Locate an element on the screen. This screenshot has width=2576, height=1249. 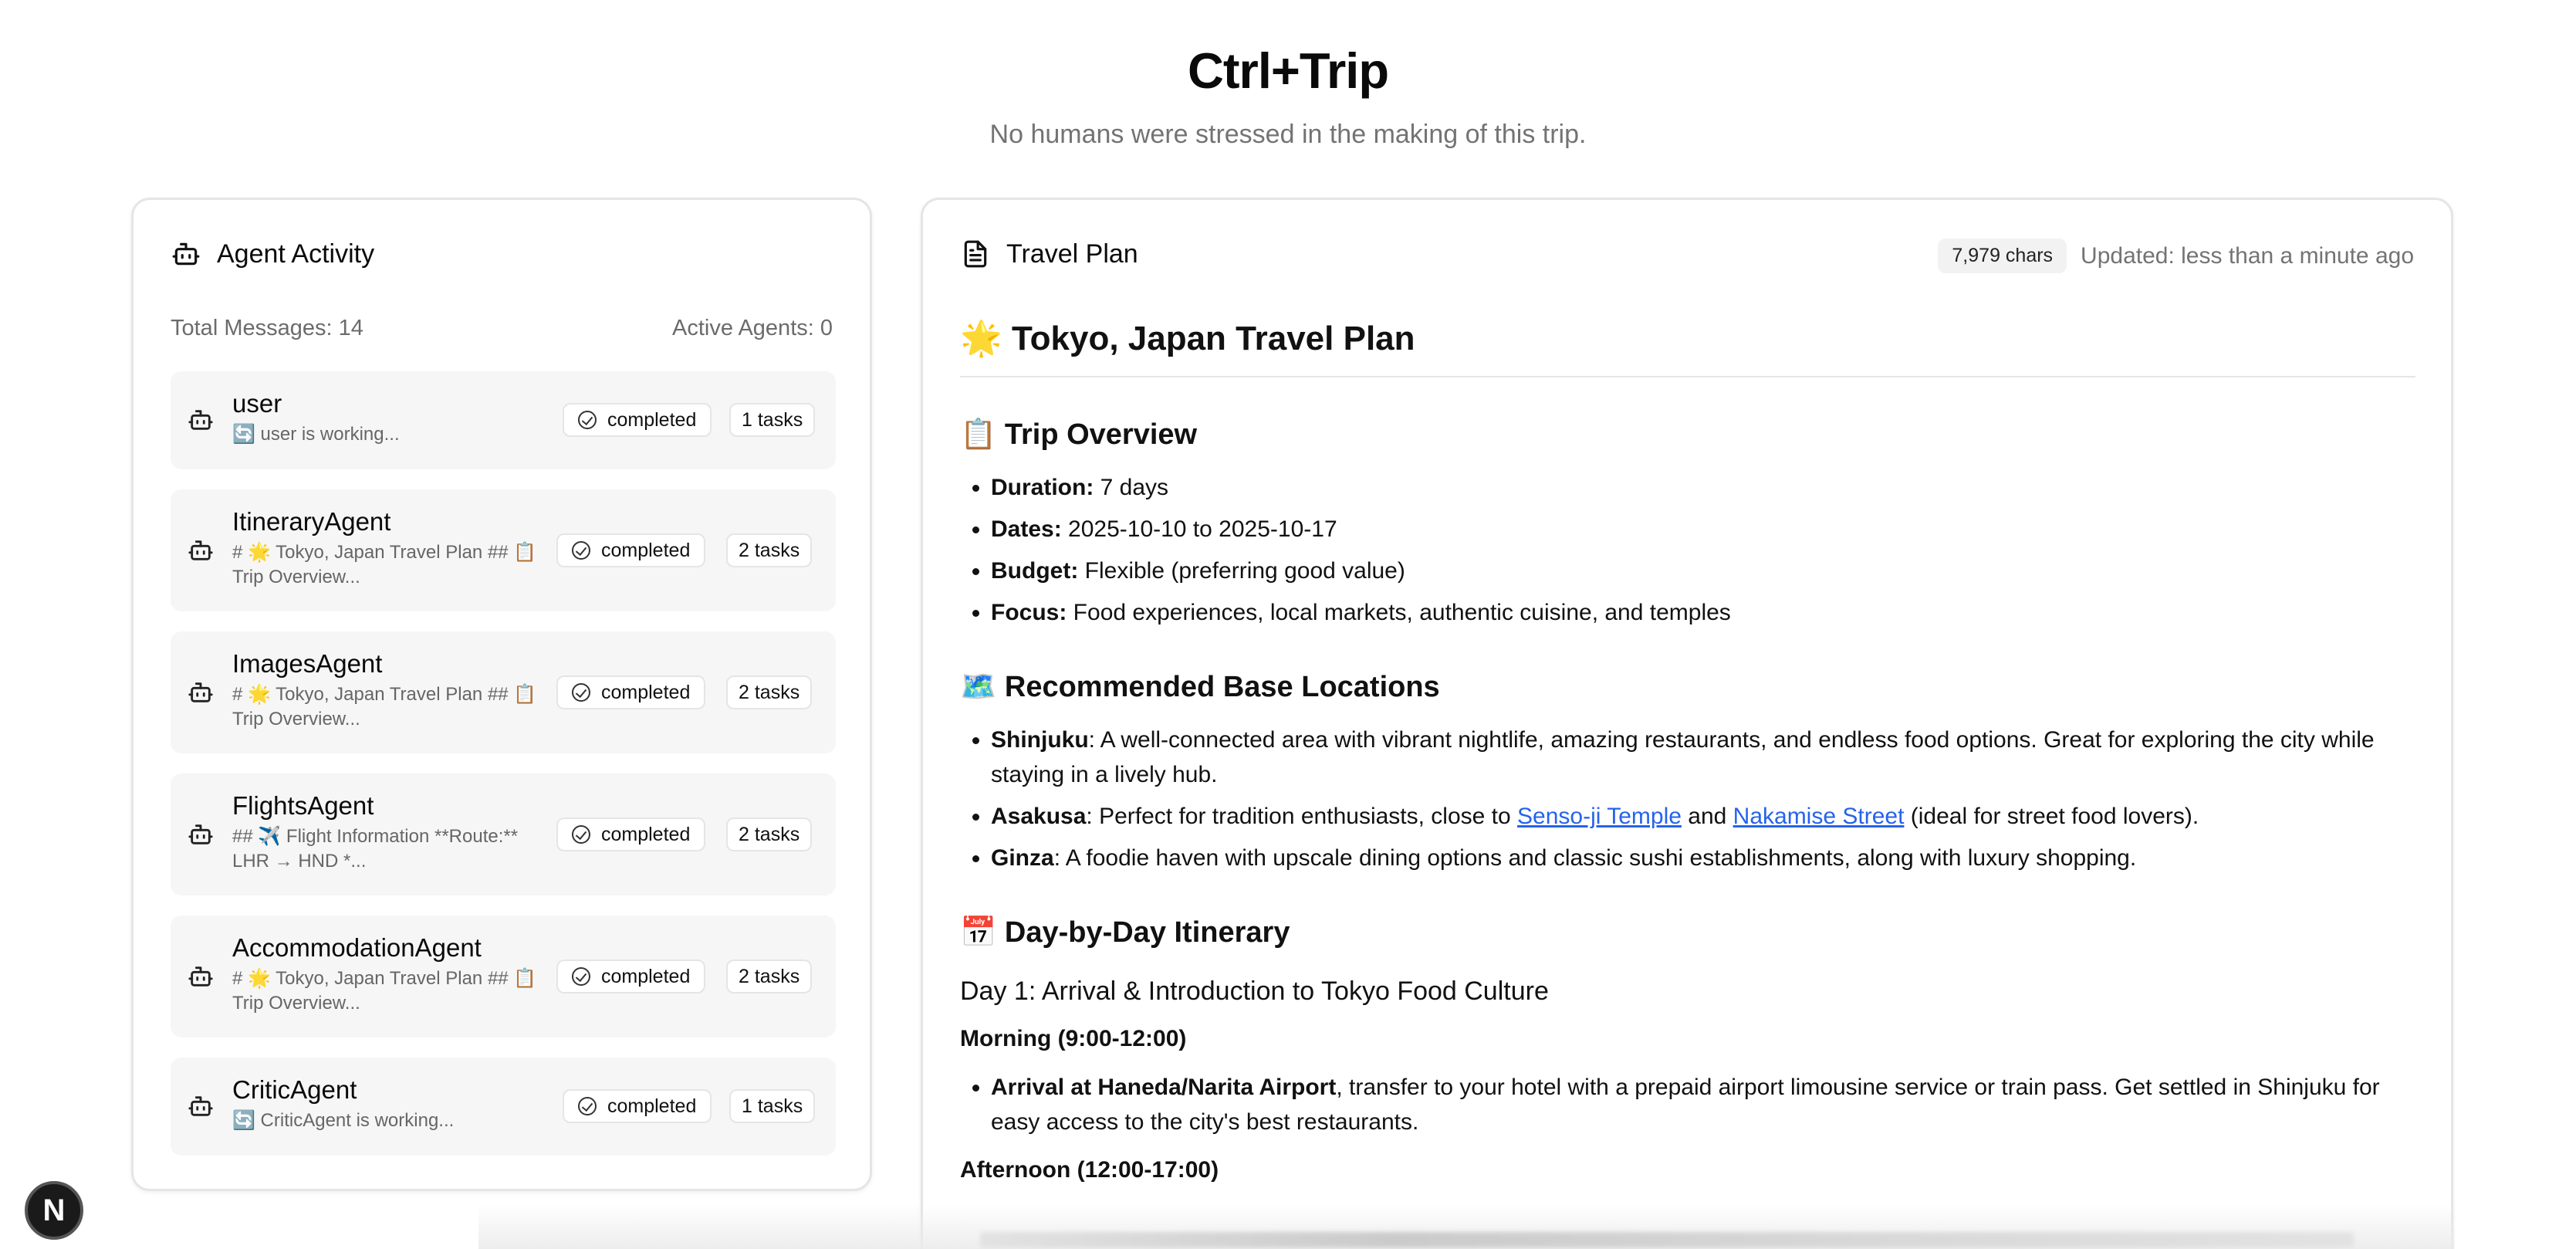
agent-name: CriticAgent is located at coordinates (294, 1089).